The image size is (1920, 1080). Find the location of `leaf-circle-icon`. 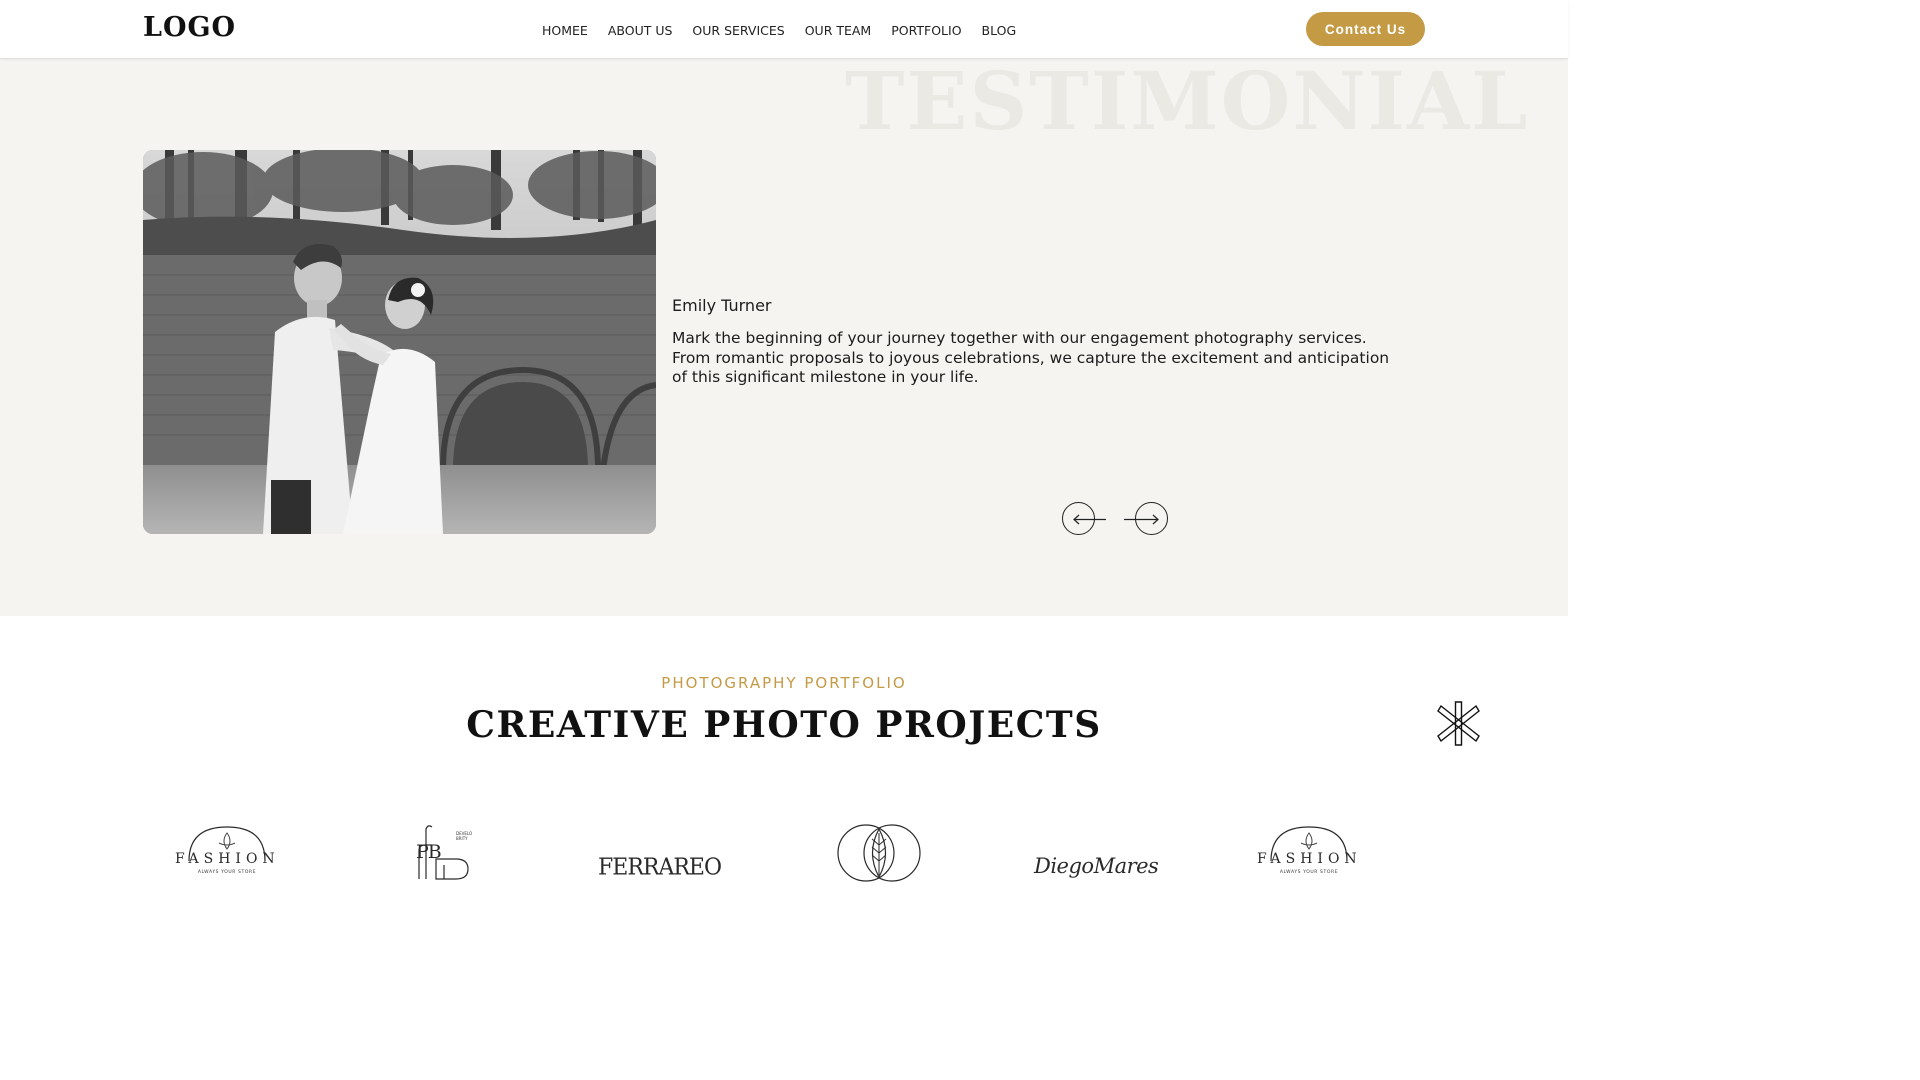

leaf-circle-icon is located at coordinates (879, 853).